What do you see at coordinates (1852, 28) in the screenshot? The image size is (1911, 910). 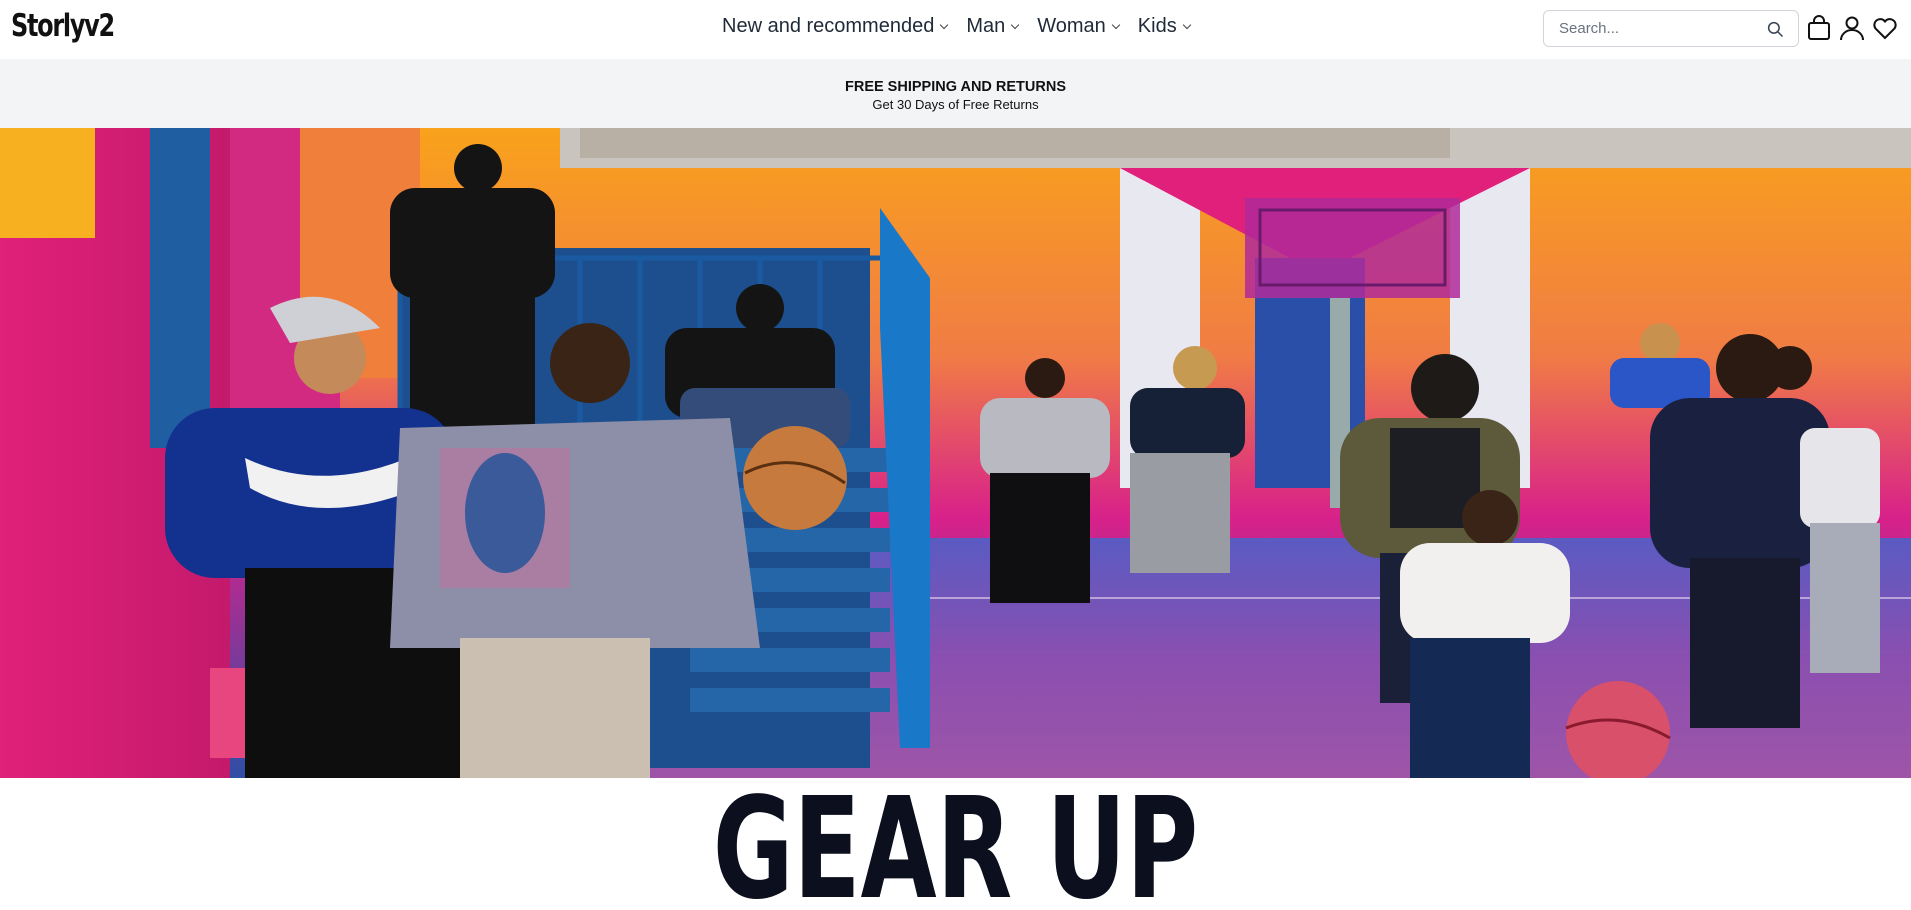 I see `user-icon` at bounding box center [1852, 28].